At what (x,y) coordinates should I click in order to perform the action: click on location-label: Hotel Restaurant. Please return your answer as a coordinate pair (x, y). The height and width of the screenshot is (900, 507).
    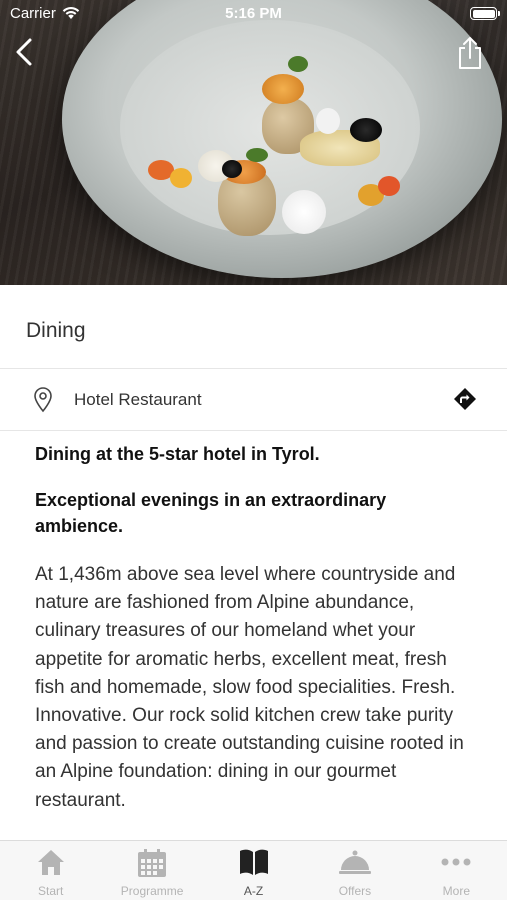
    Looking at the image, I should click on (138, 399).